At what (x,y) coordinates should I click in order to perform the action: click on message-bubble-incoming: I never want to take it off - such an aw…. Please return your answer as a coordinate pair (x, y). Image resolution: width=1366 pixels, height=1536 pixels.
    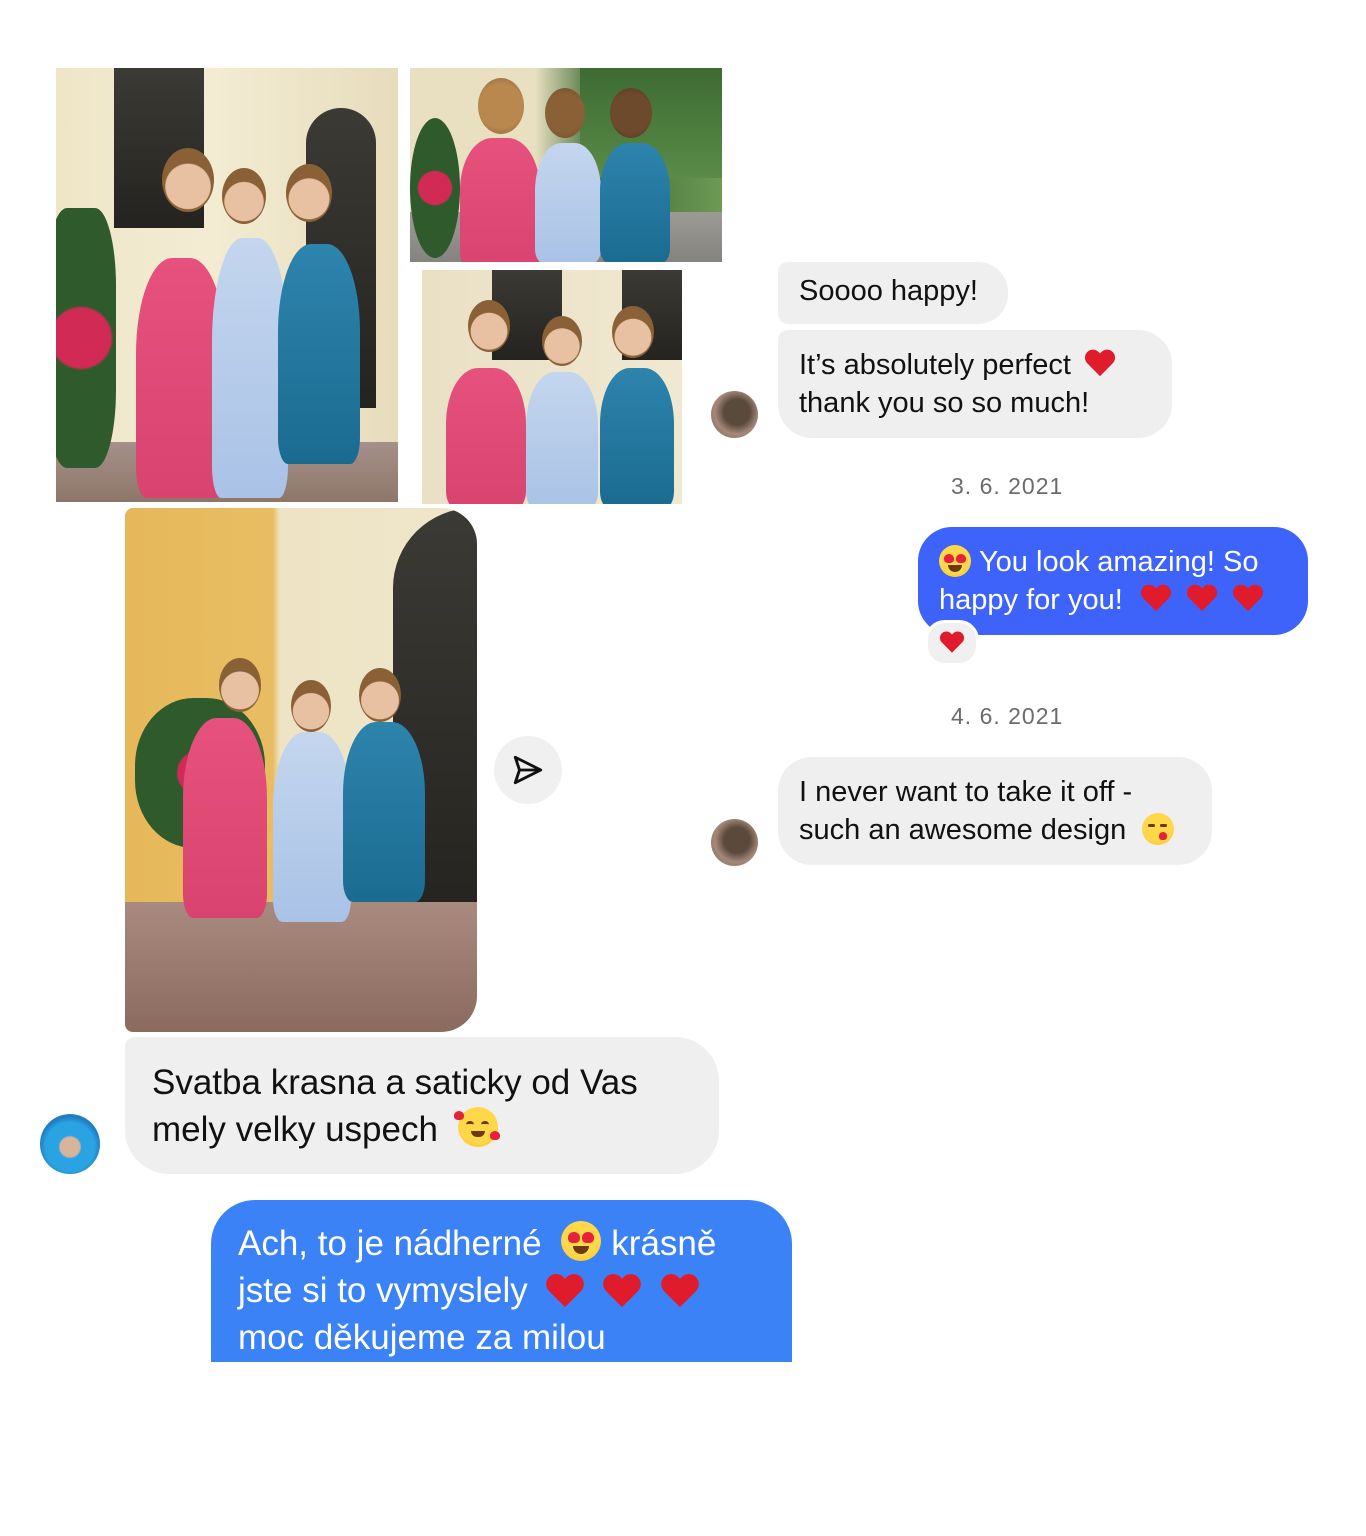
    Looking at the image, I should click on (995, 811).